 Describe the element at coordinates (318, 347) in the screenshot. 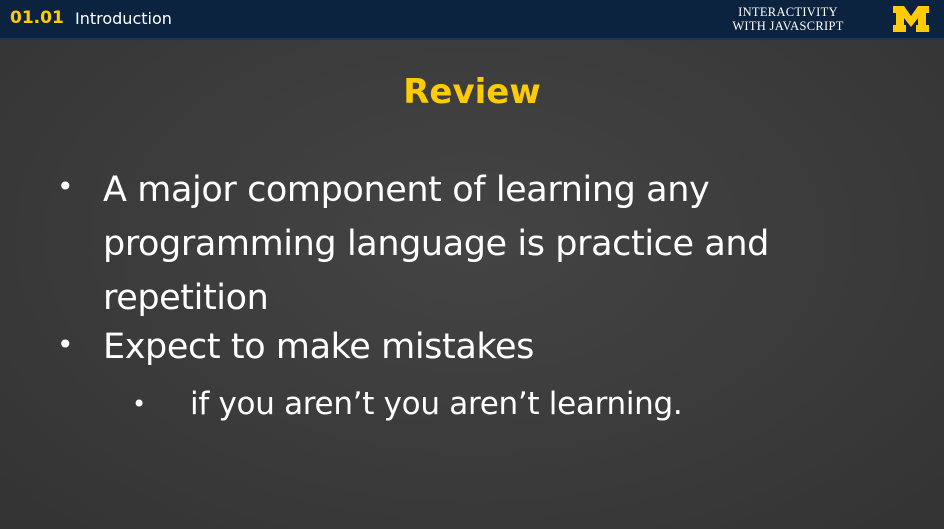

I see `bullet-text-mistakes: Expect to make mistakes` at that location.